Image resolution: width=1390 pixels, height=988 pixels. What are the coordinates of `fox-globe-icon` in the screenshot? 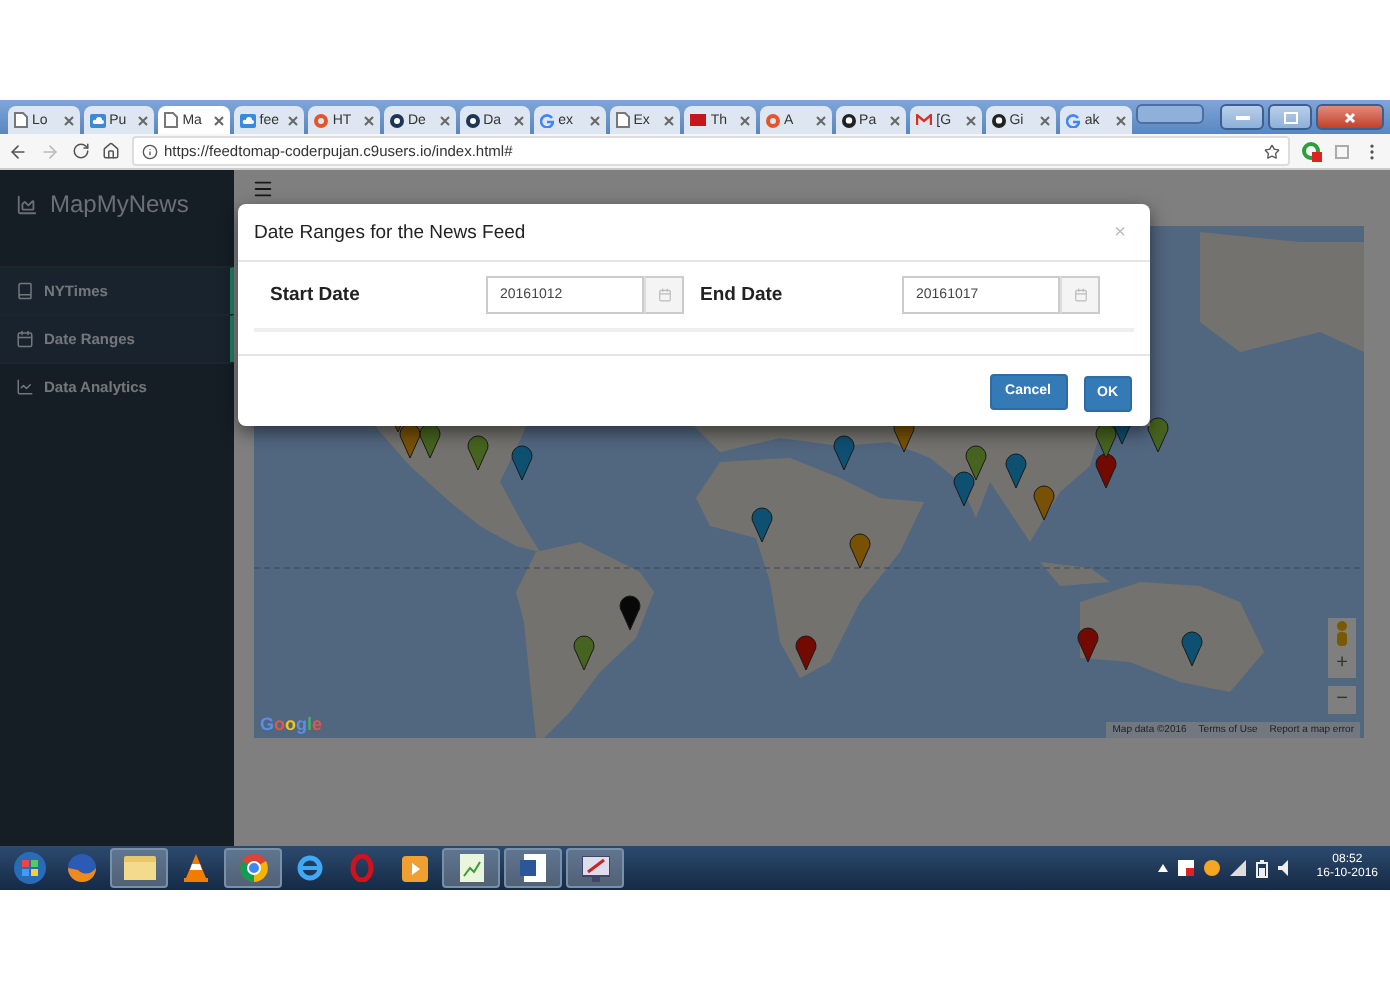 It's located at (82, 868).